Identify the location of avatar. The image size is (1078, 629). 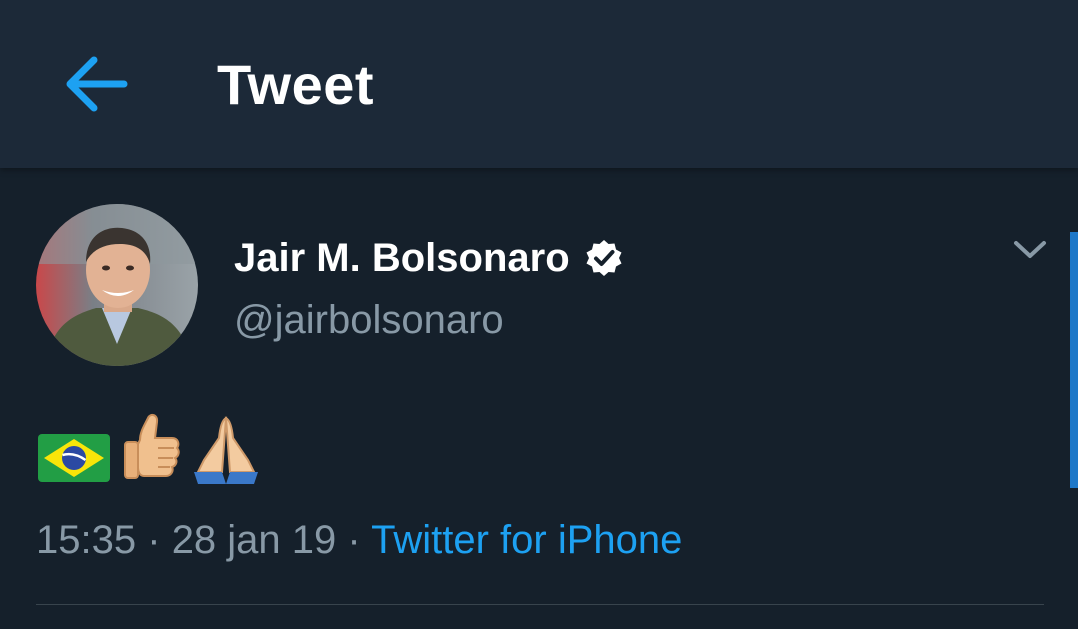
(117, 285).